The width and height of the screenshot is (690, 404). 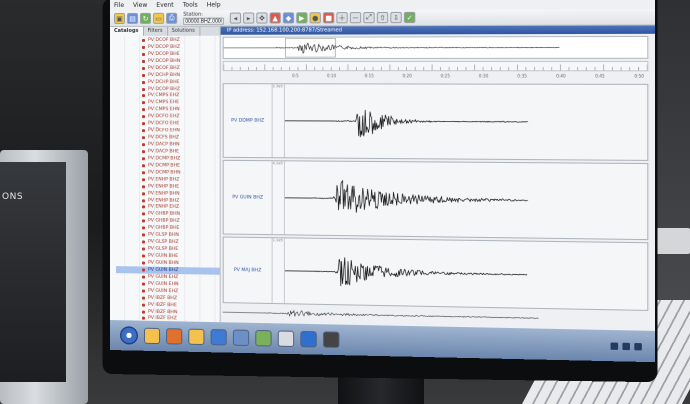 I want to click on tree-item-label: PV DCOF BHZ, so click(x=164, y=40).